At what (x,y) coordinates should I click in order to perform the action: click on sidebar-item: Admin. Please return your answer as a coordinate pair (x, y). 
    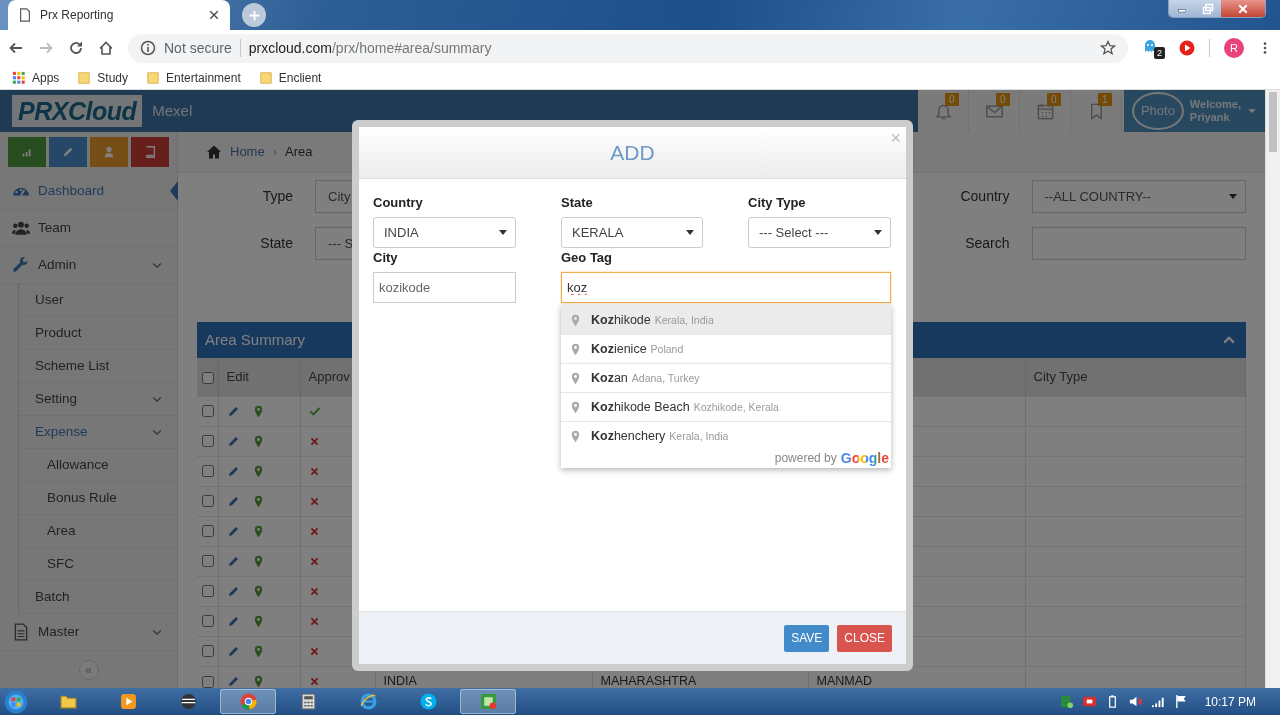
    Looking at the image, I should click on (88, 265).